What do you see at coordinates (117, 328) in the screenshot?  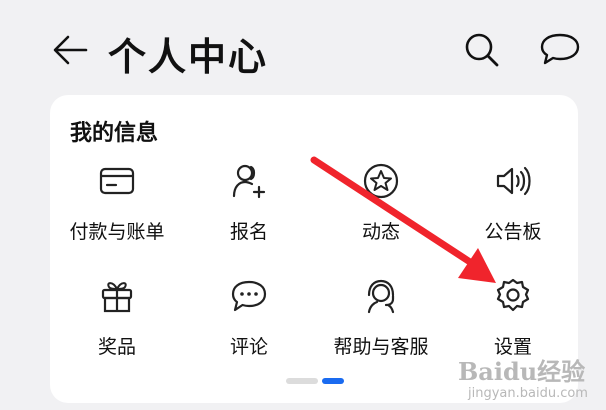 I see `menu-item-prizes: 奖品` at bounding box center [117, 328].